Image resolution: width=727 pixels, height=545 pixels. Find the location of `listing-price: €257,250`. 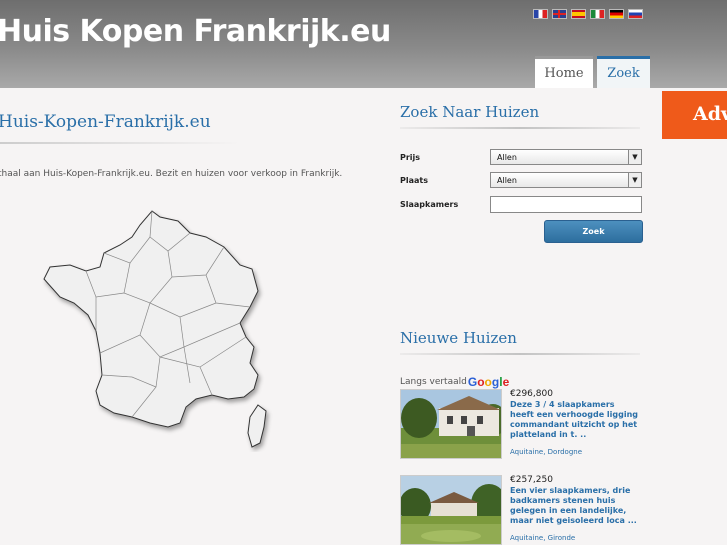

listing-price: €257,250 is located at coordinates (531, 480).